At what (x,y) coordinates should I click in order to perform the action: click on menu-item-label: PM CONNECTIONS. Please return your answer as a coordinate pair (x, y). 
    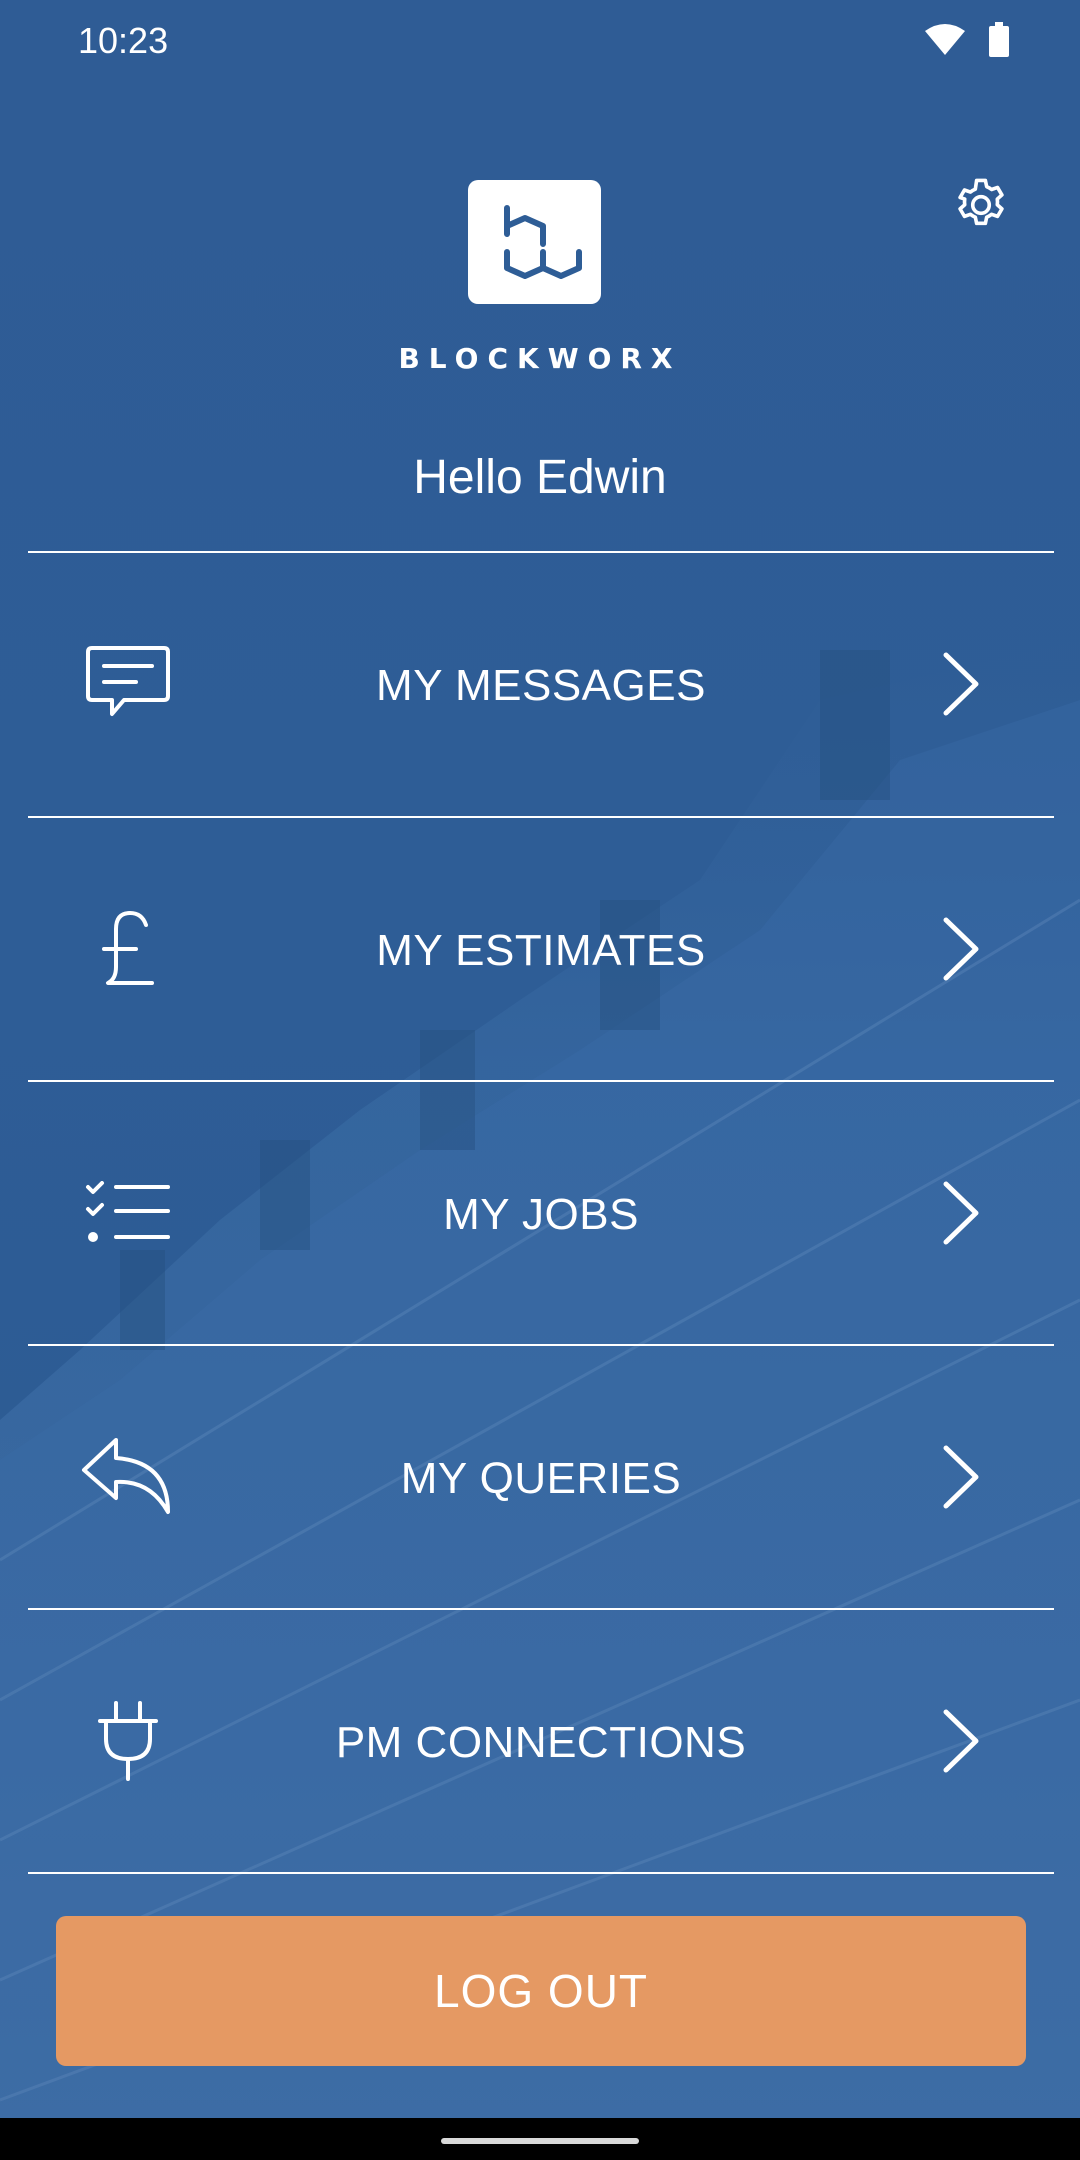
    Looking at the image, I should click on (541, 1742).